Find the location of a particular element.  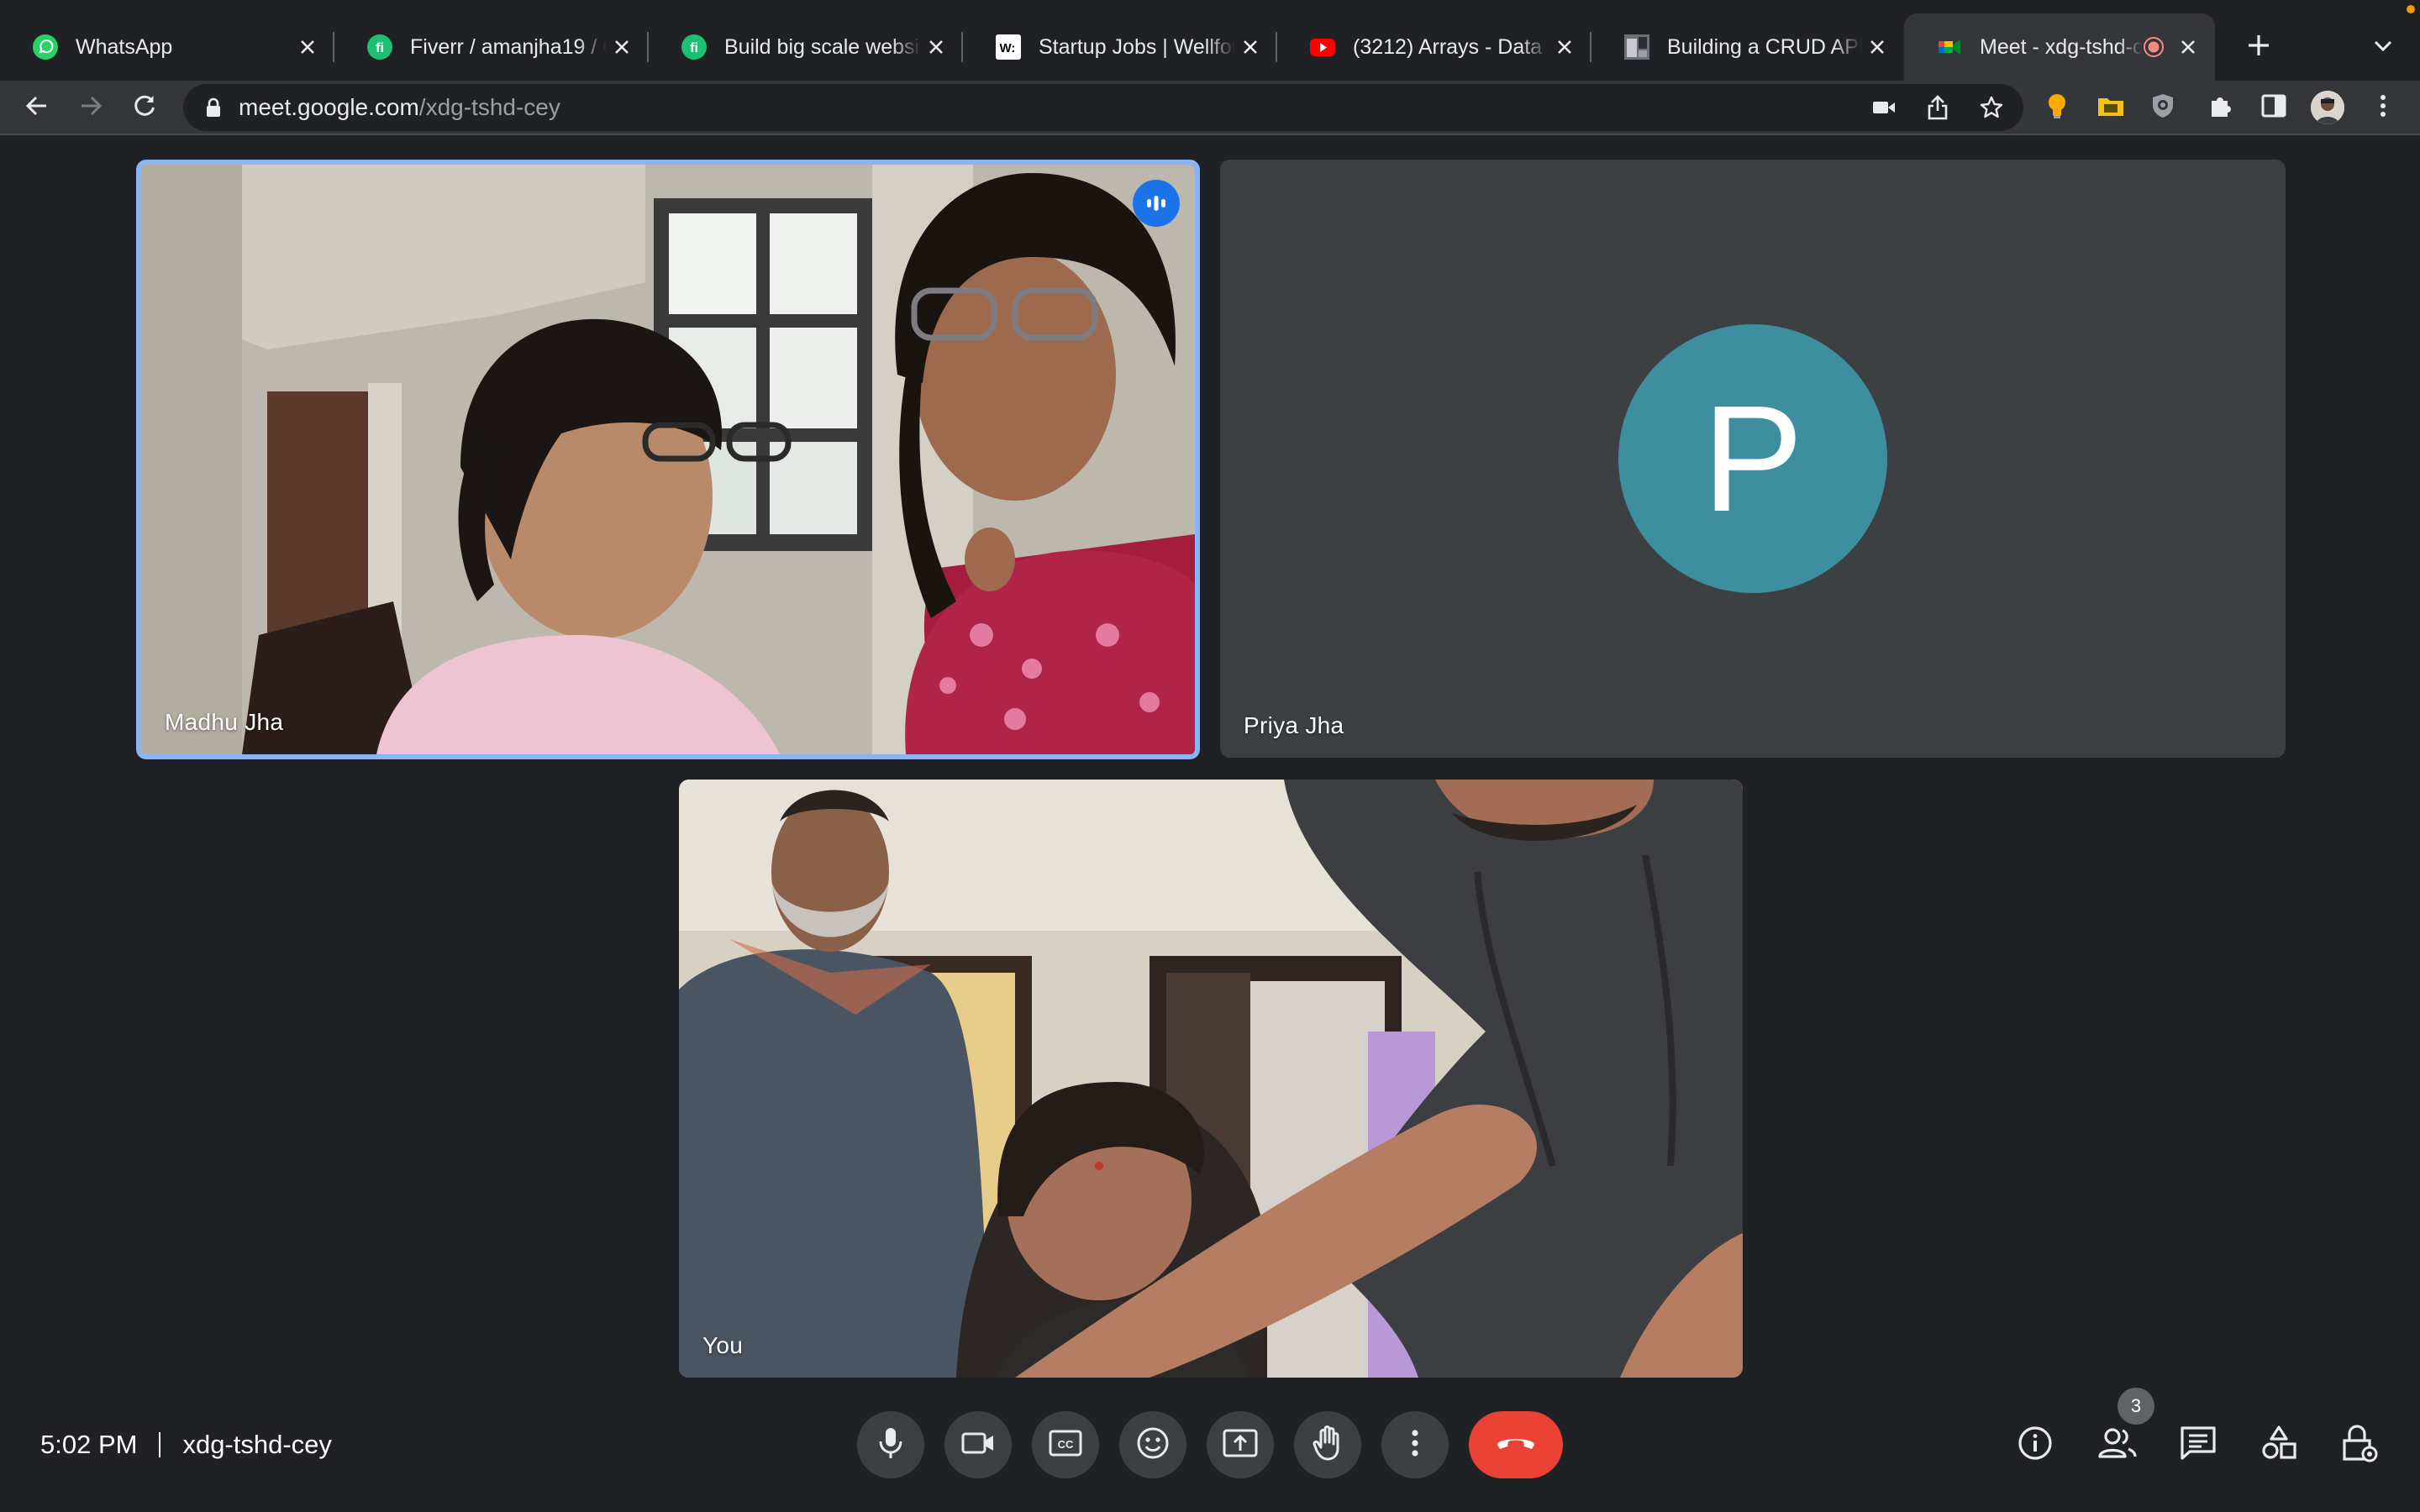

plus-icon is located at coordinates (2258, 47).